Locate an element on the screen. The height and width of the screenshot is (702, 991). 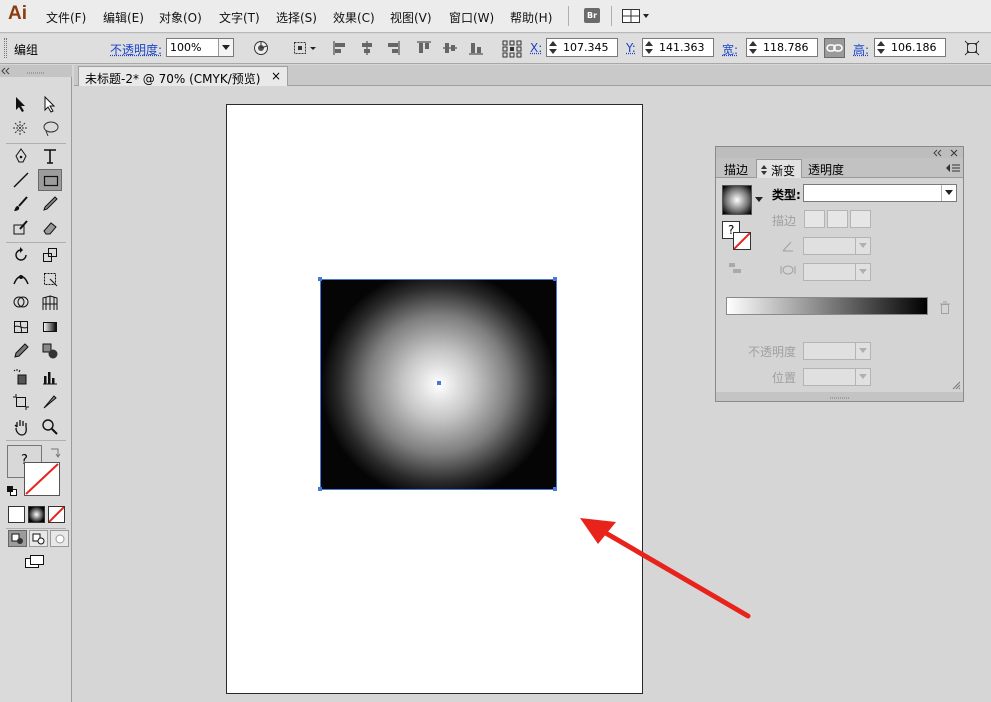
collapse-icon is located at coordinates (36, 71).